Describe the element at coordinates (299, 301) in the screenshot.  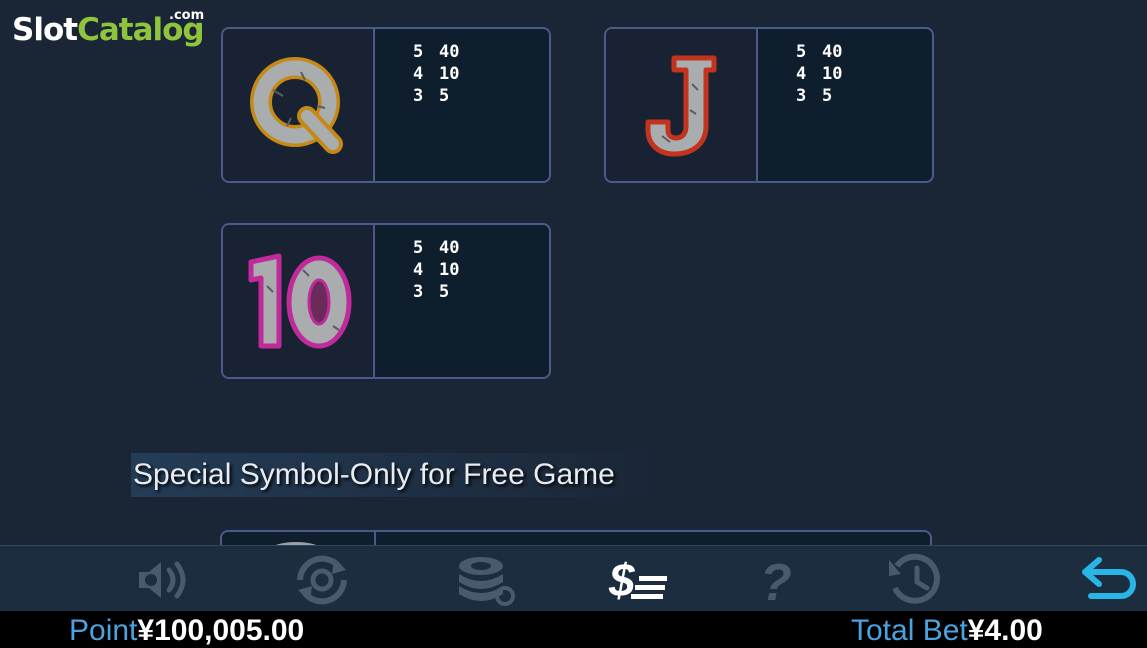
I see `symbol-10-icon` at that location.